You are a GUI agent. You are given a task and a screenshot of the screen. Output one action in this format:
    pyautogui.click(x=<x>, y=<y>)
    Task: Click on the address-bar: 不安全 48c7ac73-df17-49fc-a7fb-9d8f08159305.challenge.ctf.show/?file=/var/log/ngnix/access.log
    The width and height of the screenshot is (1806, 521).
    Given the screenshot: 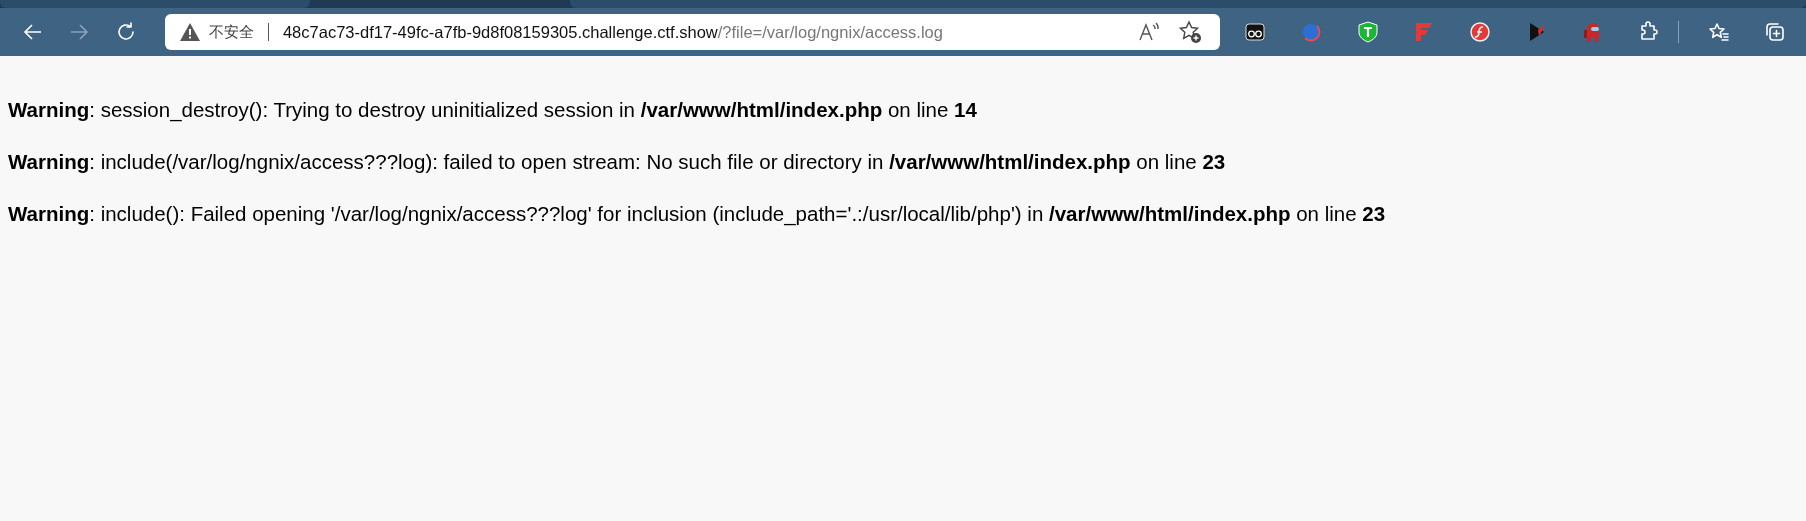 What is the action you would take?
    pyautogui.click(x=692, y=32)
    